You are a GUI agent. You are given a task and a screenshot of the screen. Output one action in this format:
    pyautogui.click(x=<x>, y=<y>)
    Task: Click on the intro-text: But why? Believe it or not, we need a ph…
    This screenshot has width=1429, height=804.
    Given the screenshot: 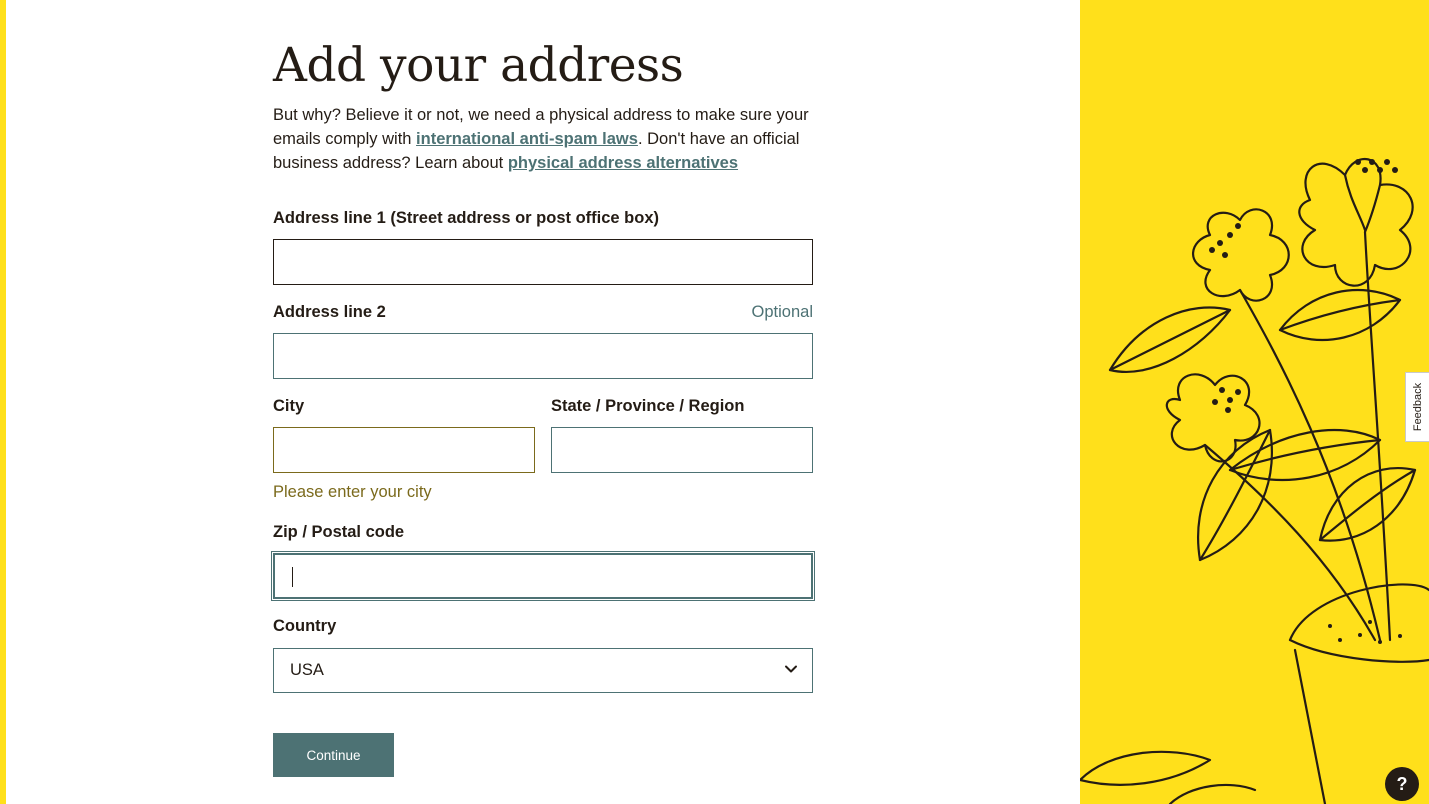 What is the action you would take?
    pyautogui.click(x=543, y=139)
    